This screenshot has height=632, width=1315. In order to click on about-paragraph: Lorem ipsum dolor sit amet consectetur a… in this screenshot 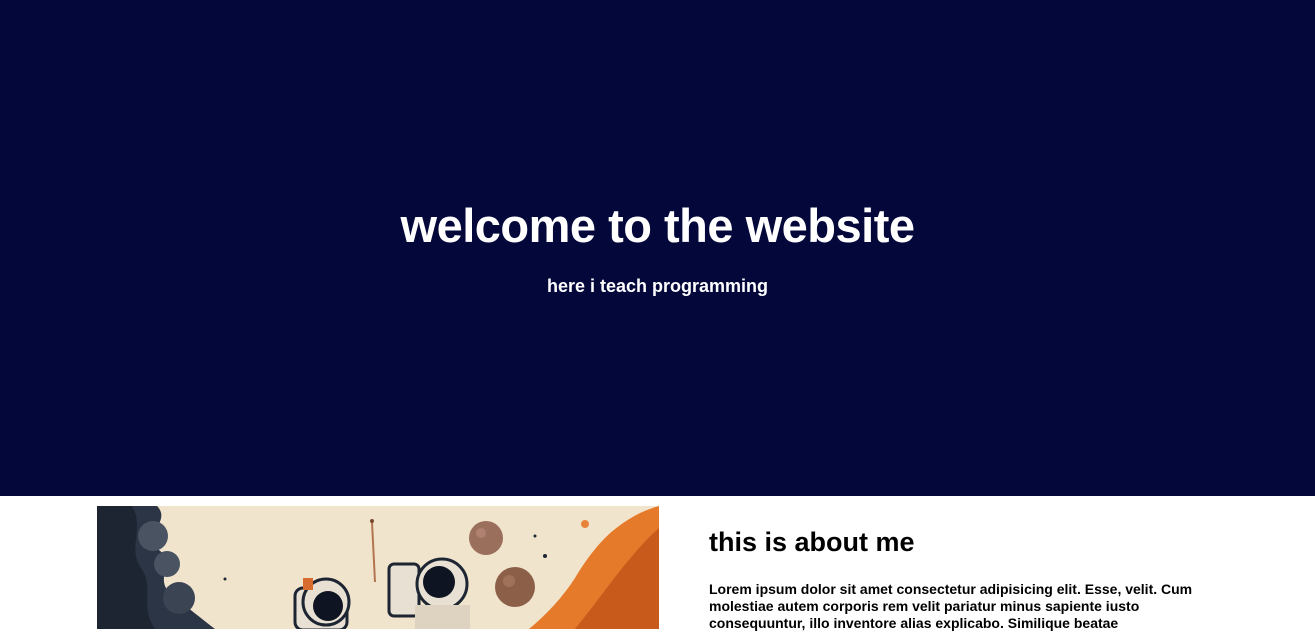, I will do `click(951, 606)`.